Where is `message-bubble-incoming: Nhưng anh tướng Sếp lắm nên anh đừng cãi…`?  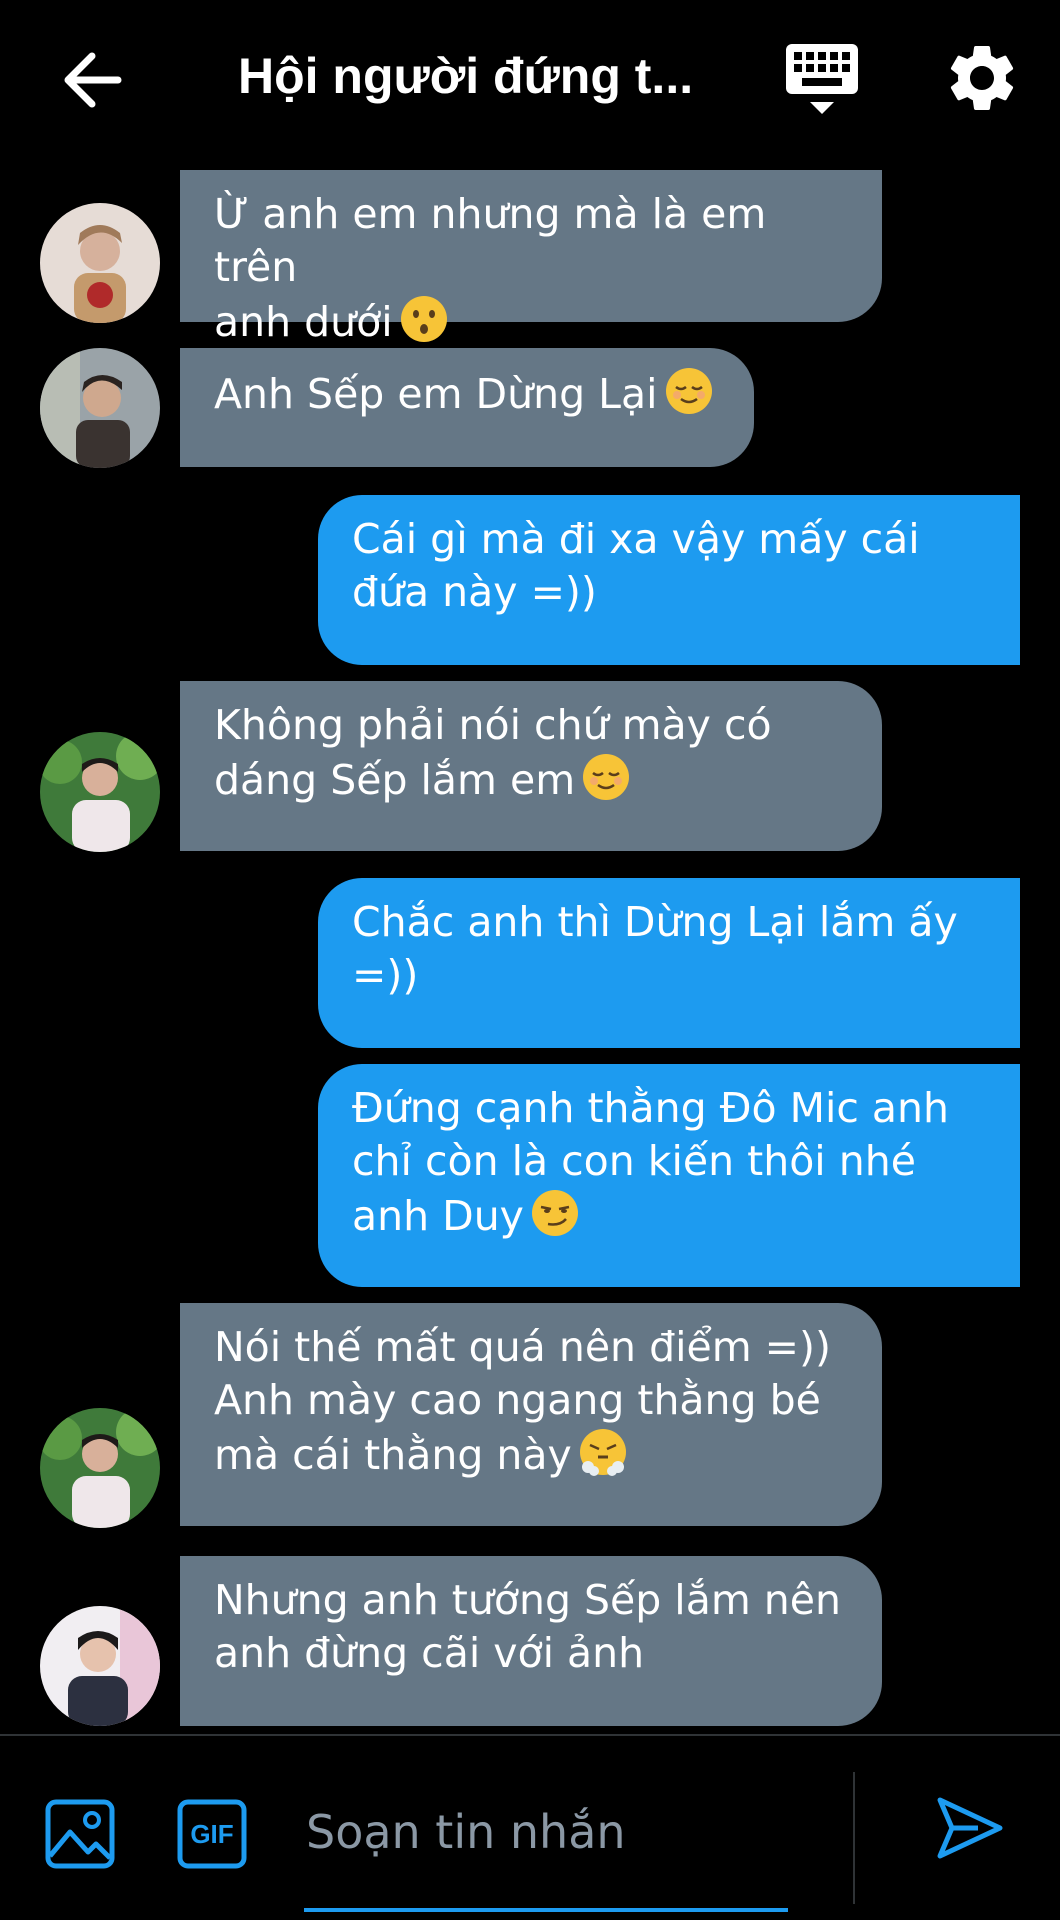
message-bubble-incoming: Nhưng anh tướng Sếp lắm nên anh đừng cãi… is located at coordinates (531, 1641).